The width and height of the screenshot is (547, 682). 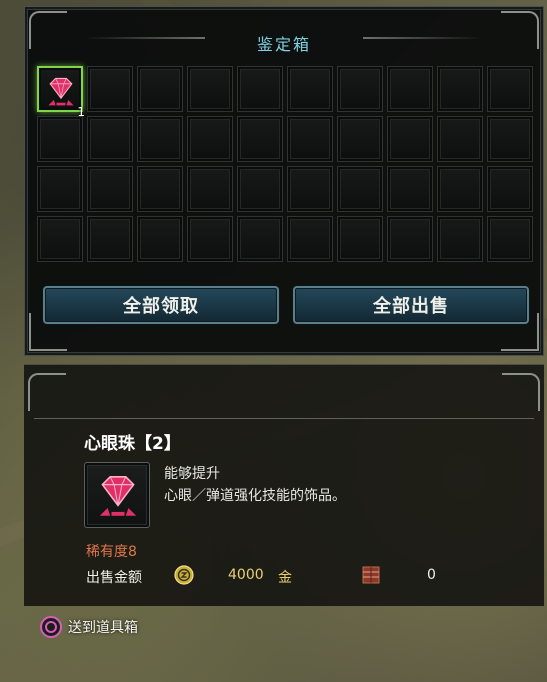 I want to click on coin-icon, so click(x=184, y=575).